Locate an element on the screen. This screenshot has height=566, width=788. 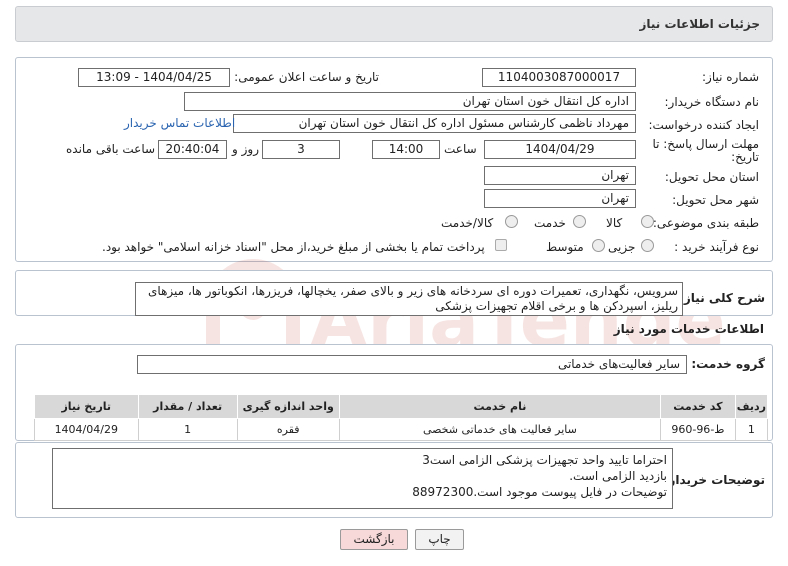
service-group-label: گروه خدمت: is located at coordinates (728, 364).